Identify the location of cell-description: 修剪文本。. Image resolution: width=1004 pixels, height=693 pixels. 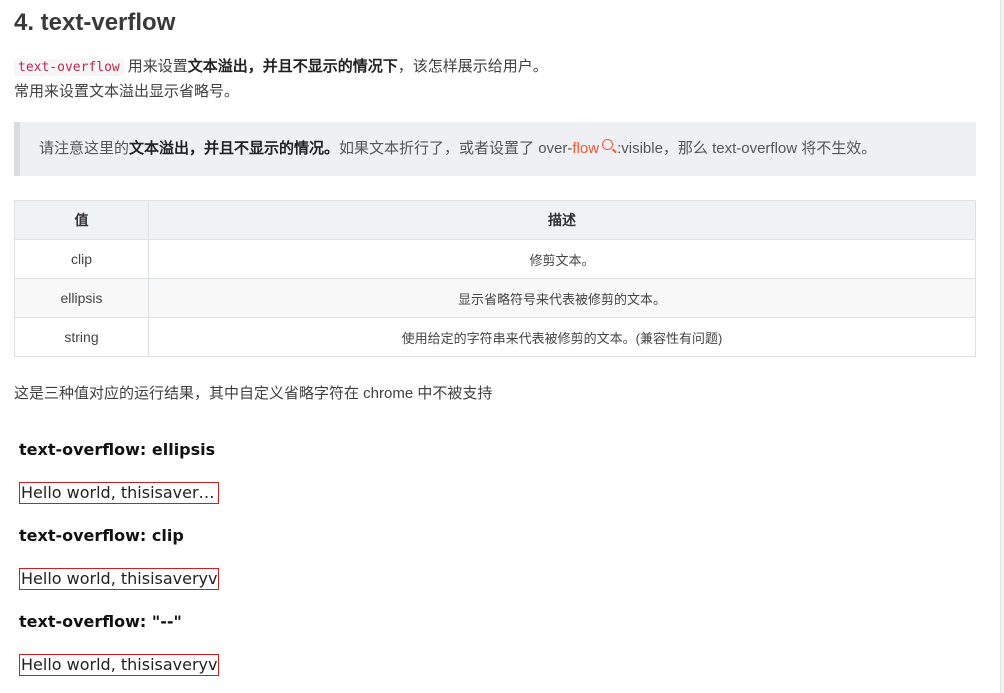
(562, 259).